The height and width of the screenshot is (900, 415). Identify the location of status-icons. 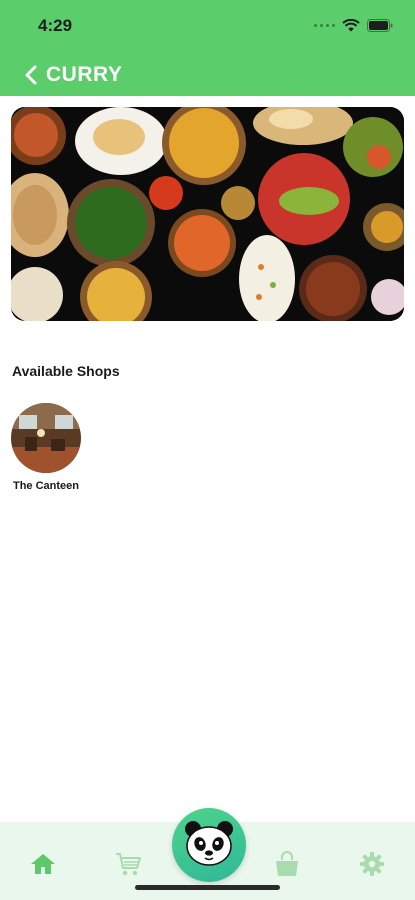
(353, 25).